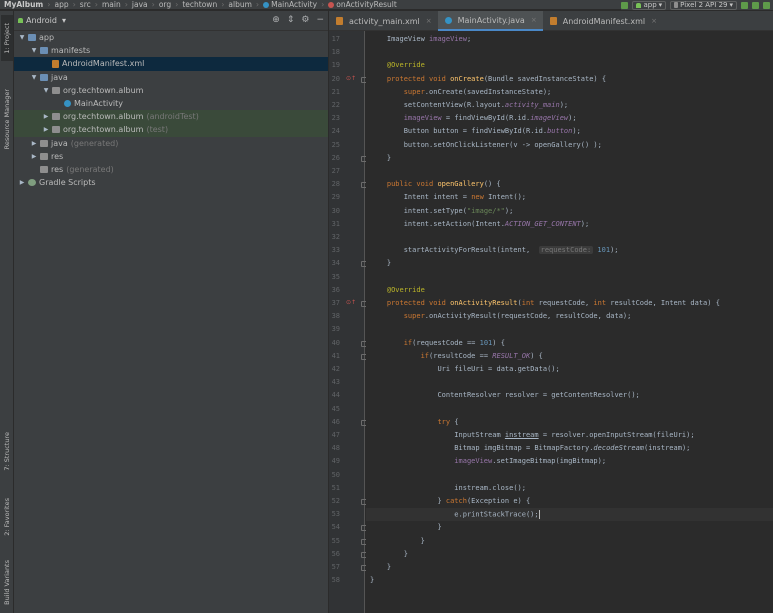 This screenshot has width=773, height=613. What do you see at coordinates (171, 50) in the screenshot?
I see `tree-item: ▼ manifests` at bounding box center [171, 50].